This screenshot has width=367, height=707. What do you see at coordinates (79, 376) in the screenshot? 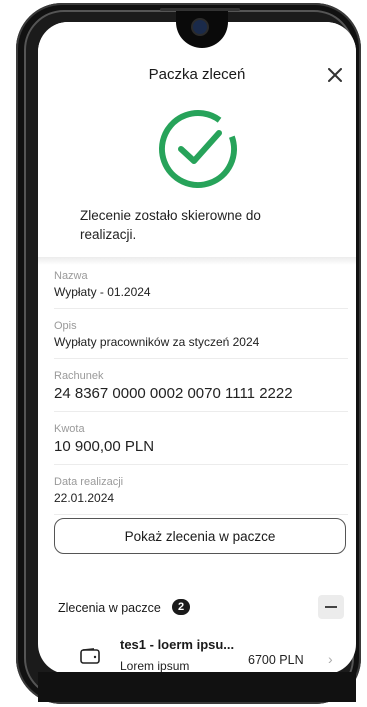
I see `field-label: Rachunek` at bounding box center [79, 376].